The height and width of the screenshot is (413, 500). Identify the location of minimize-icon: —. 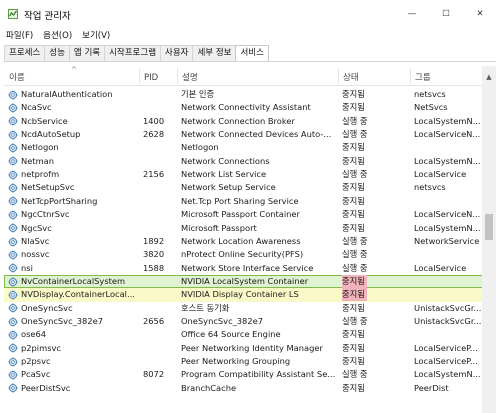
(412, 14).